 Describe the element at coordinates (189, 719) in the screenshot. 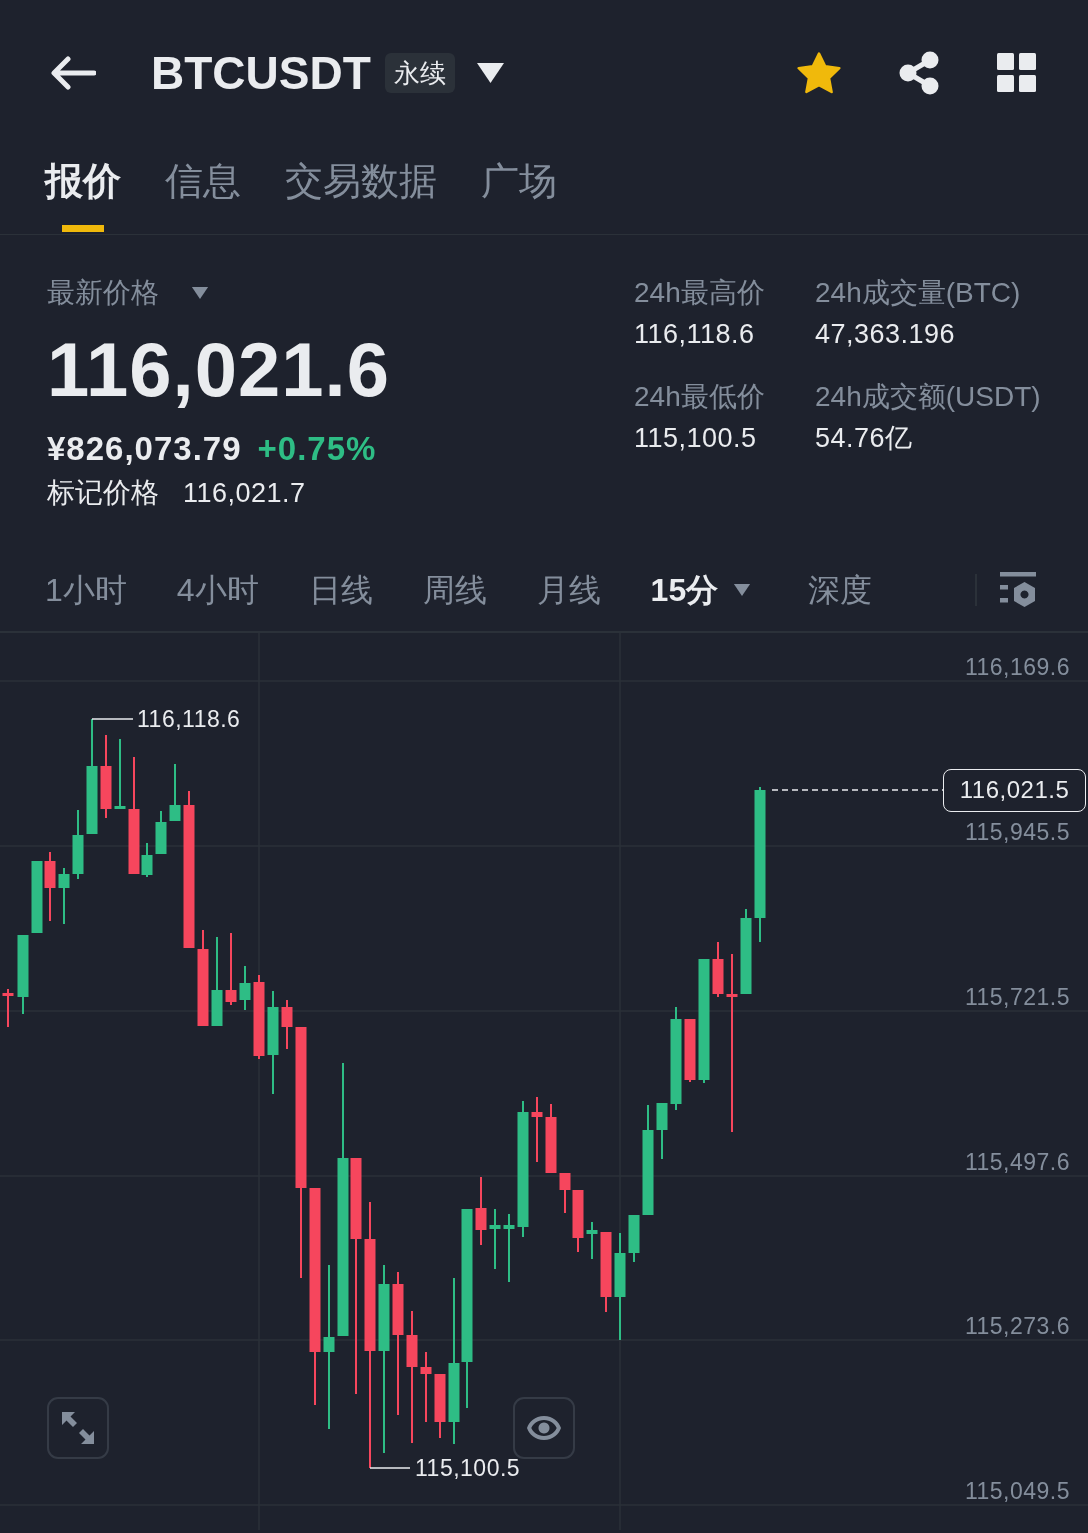

I see `high-price-label: 116,118.6` at that location.